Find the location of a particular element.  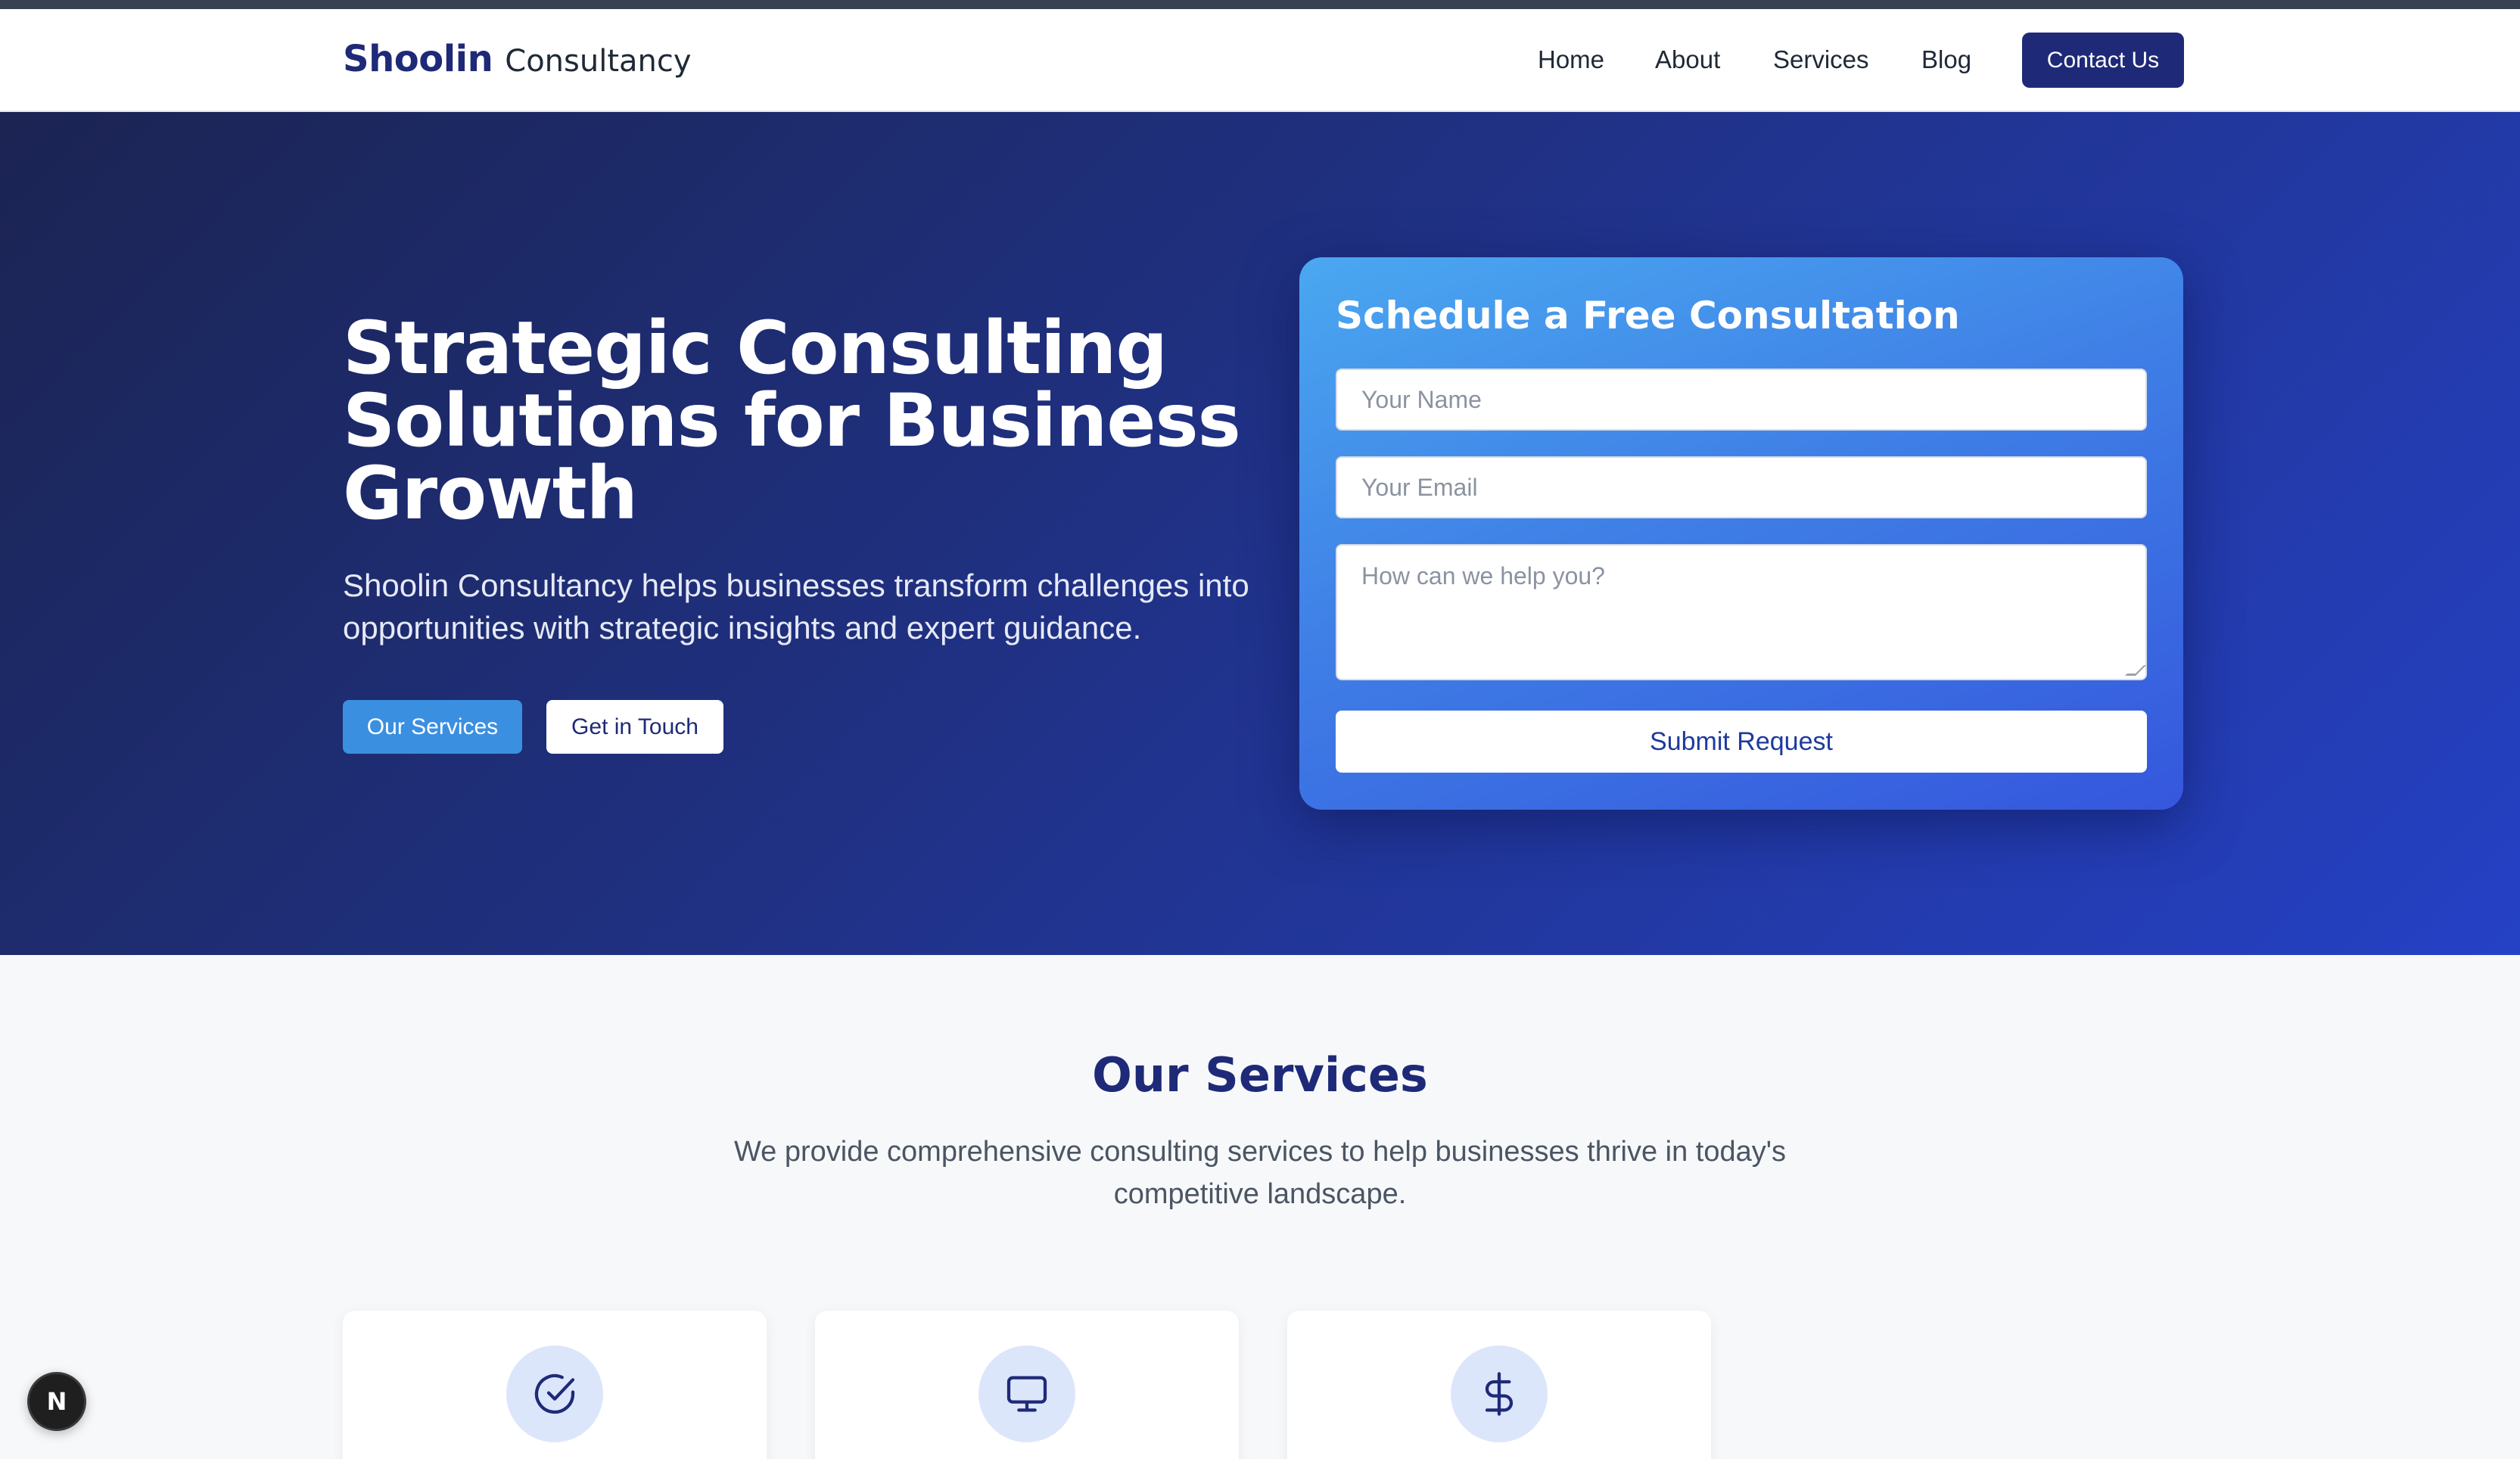

message-field is located at coordinates (1741, 612).